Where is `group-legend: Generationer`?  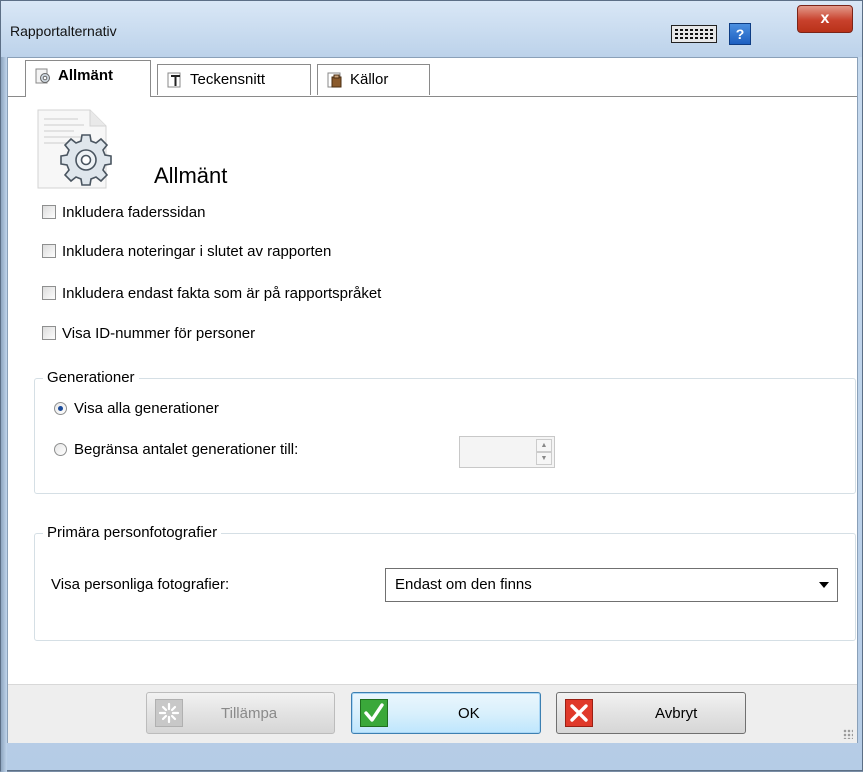 group-legend: Generationer is located at coordinates (91, 377).